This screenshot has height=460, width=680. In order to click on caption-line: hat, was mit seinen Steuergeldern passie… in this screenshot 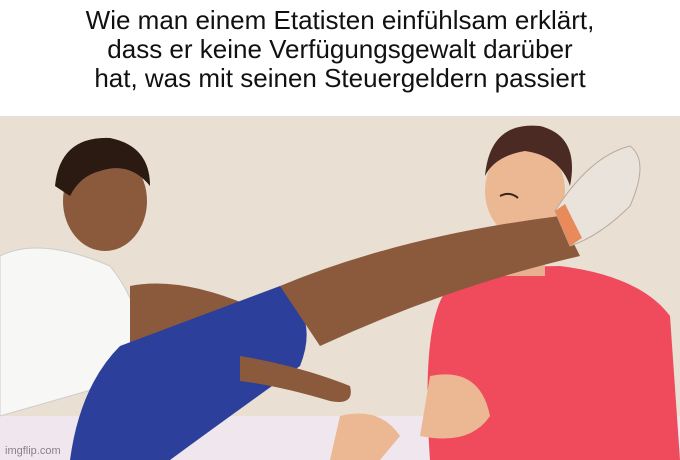, I will do `click(340, 78)`.